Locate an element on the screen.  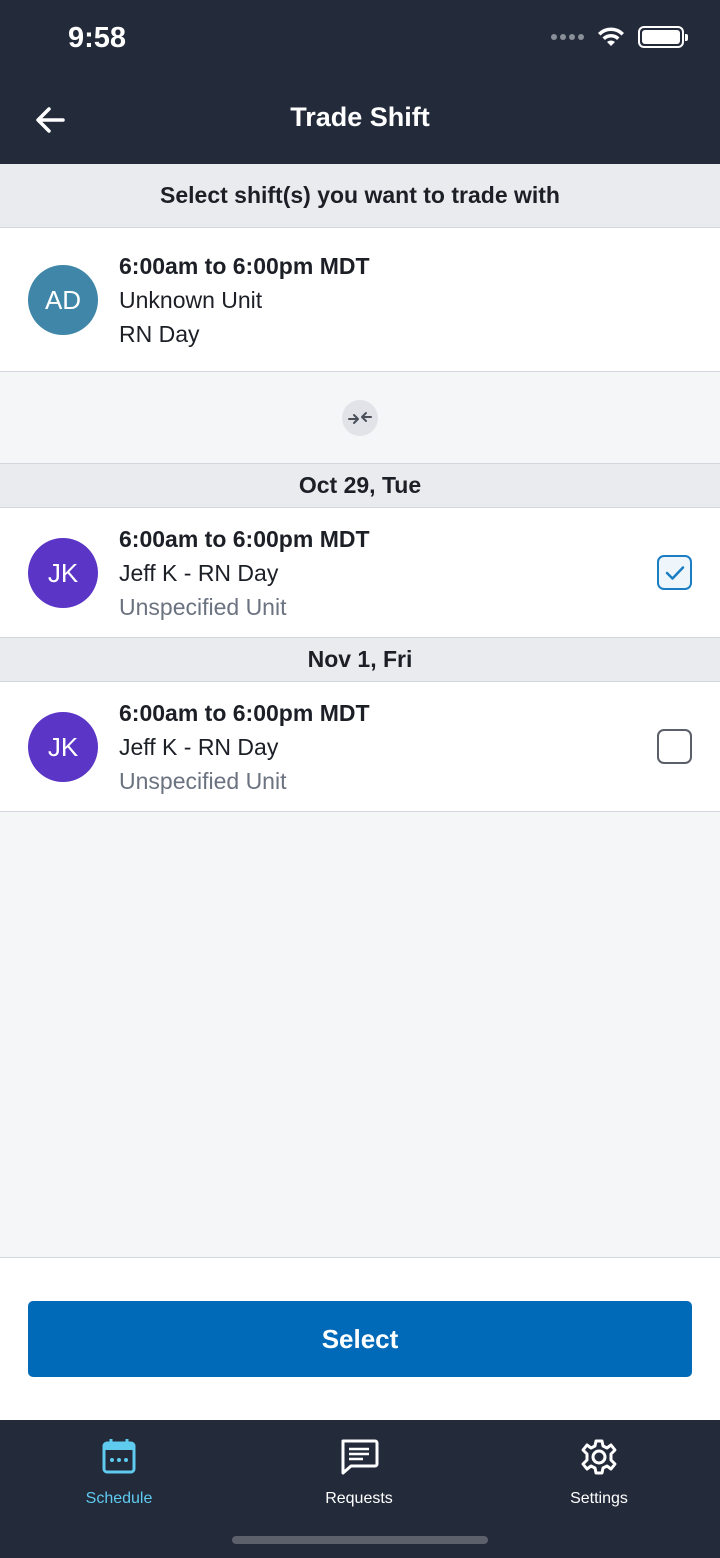
avatar: AD is located at coordinates (63, 300).